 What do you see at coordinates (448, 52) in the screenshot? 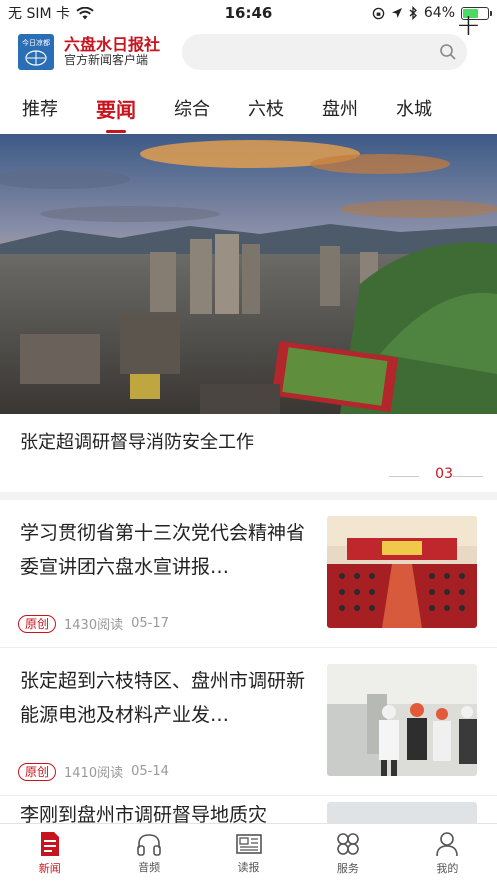
I see `search-icon` at bounding box center [448, 52].